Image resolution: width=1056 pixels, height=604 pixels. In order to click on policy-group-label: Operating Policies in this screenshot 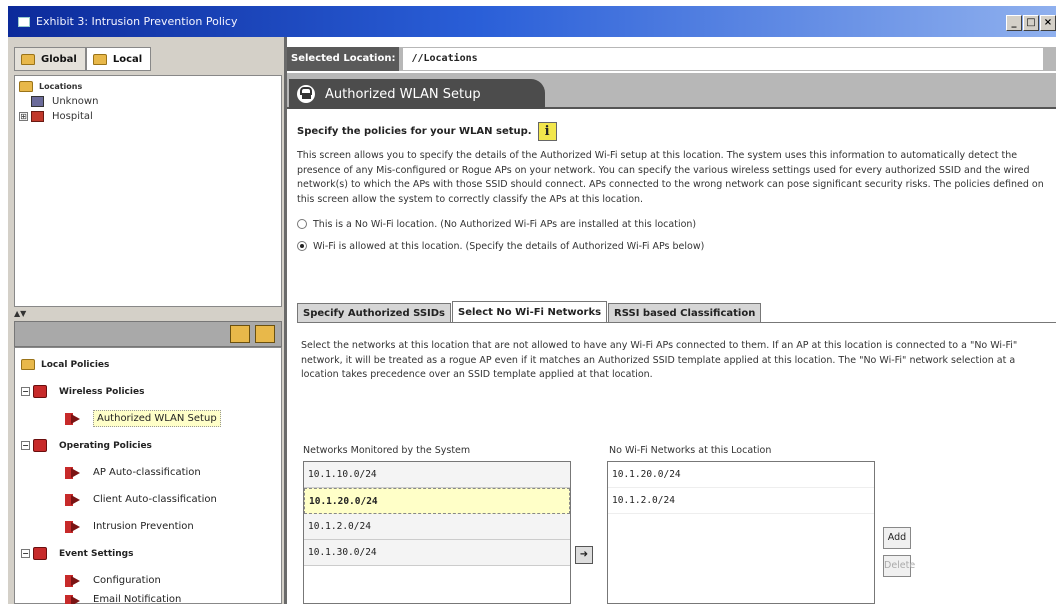, I will do `click(105, 445)`.